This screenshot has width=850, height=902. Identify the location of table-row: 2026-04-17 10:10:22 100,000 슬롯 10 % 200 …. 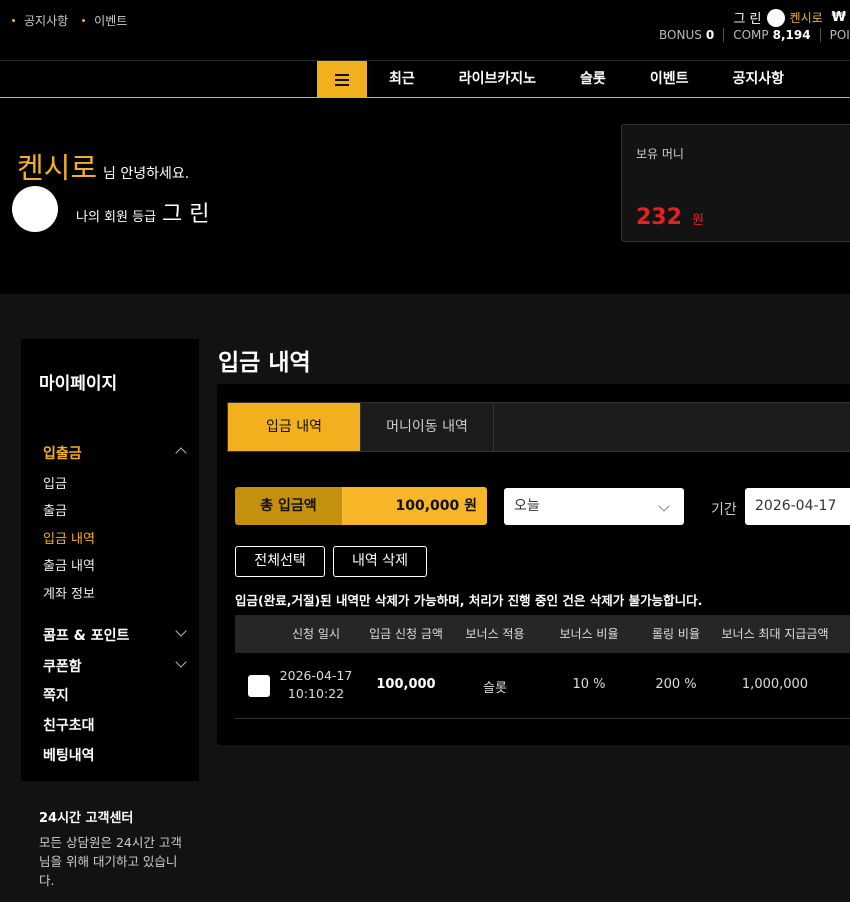
(542, 686).